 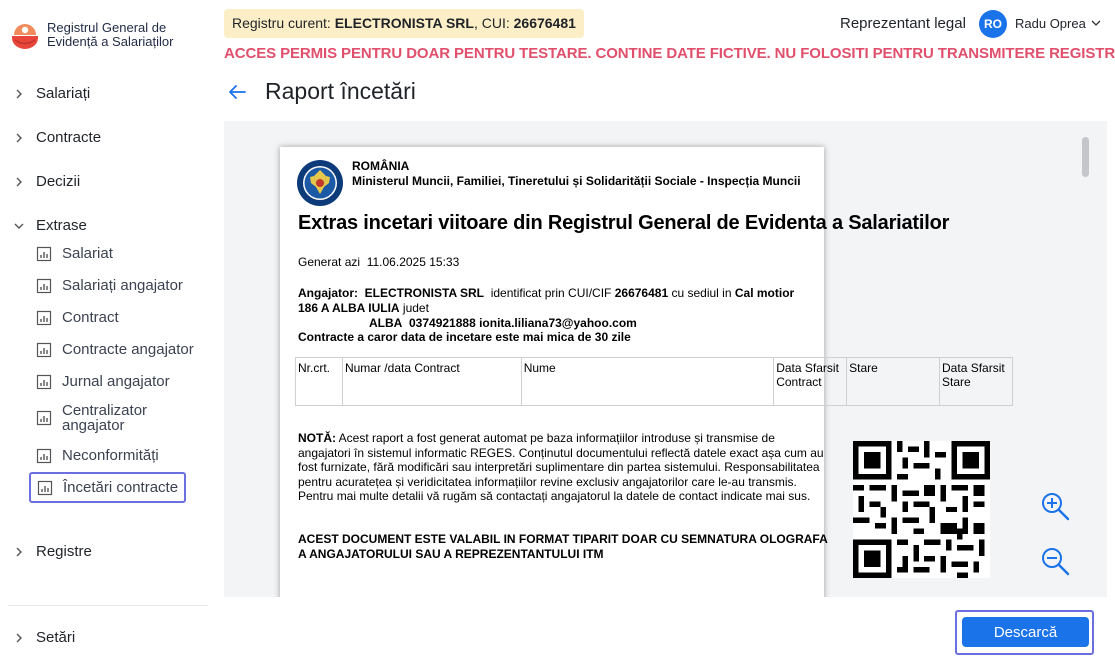 I want to click on doc-generated-value: 11.06.2025 15:33, so click(x=413, y=262).